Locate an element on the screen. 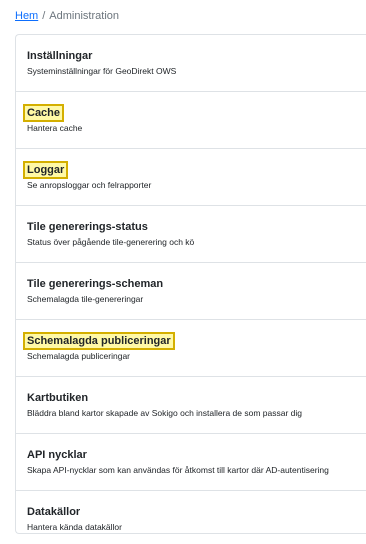 The height and width of the screenshot is (544, 366). admin-item-title: API nycklar is located at coordinates (57, 455).